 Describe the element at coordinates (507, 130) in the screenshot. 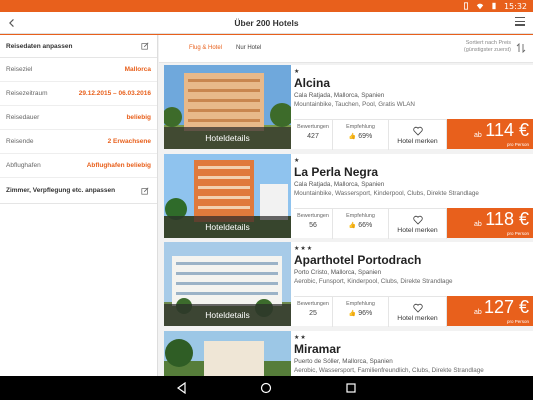

I see `price-amount: 114 €` at that location.